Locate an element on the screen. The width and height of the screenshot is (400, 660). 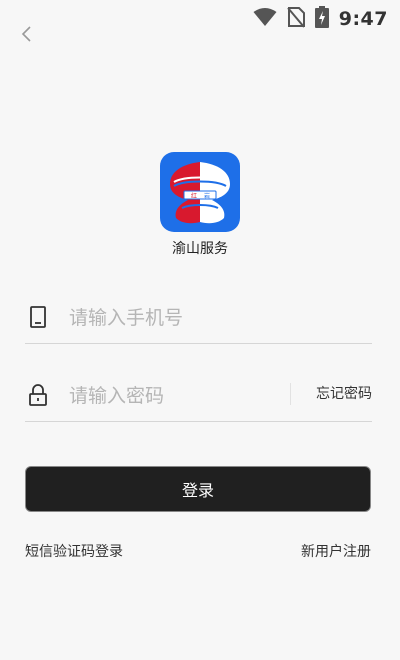
chevron-left-icon is located at coordinates (26, 34).